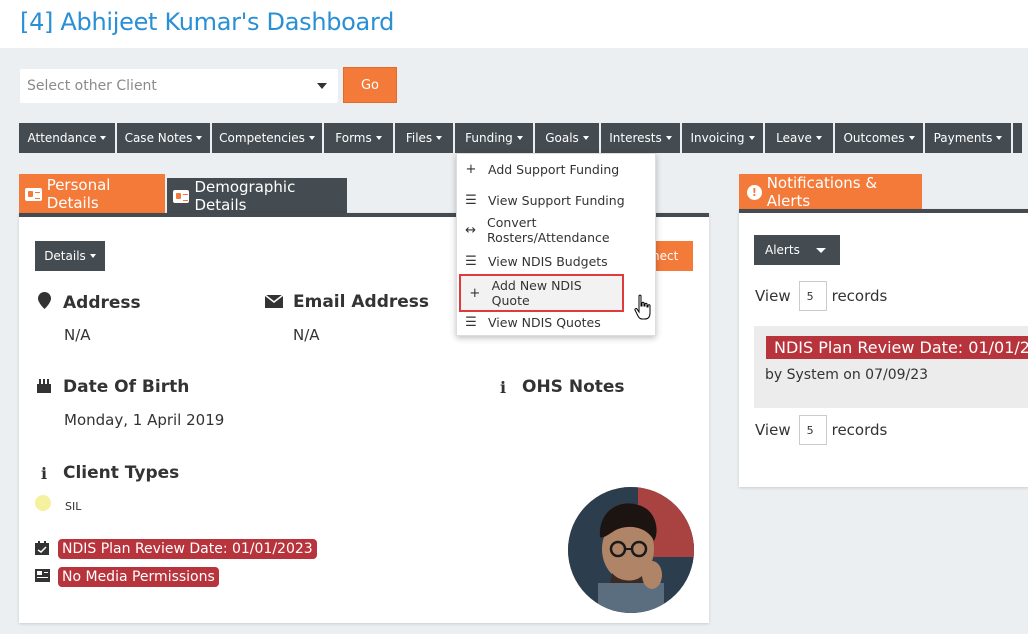  What do you see at coordinates (77, 335) in the screenshot?
I see `address-value: N/A` at bounding box center [77, 335].